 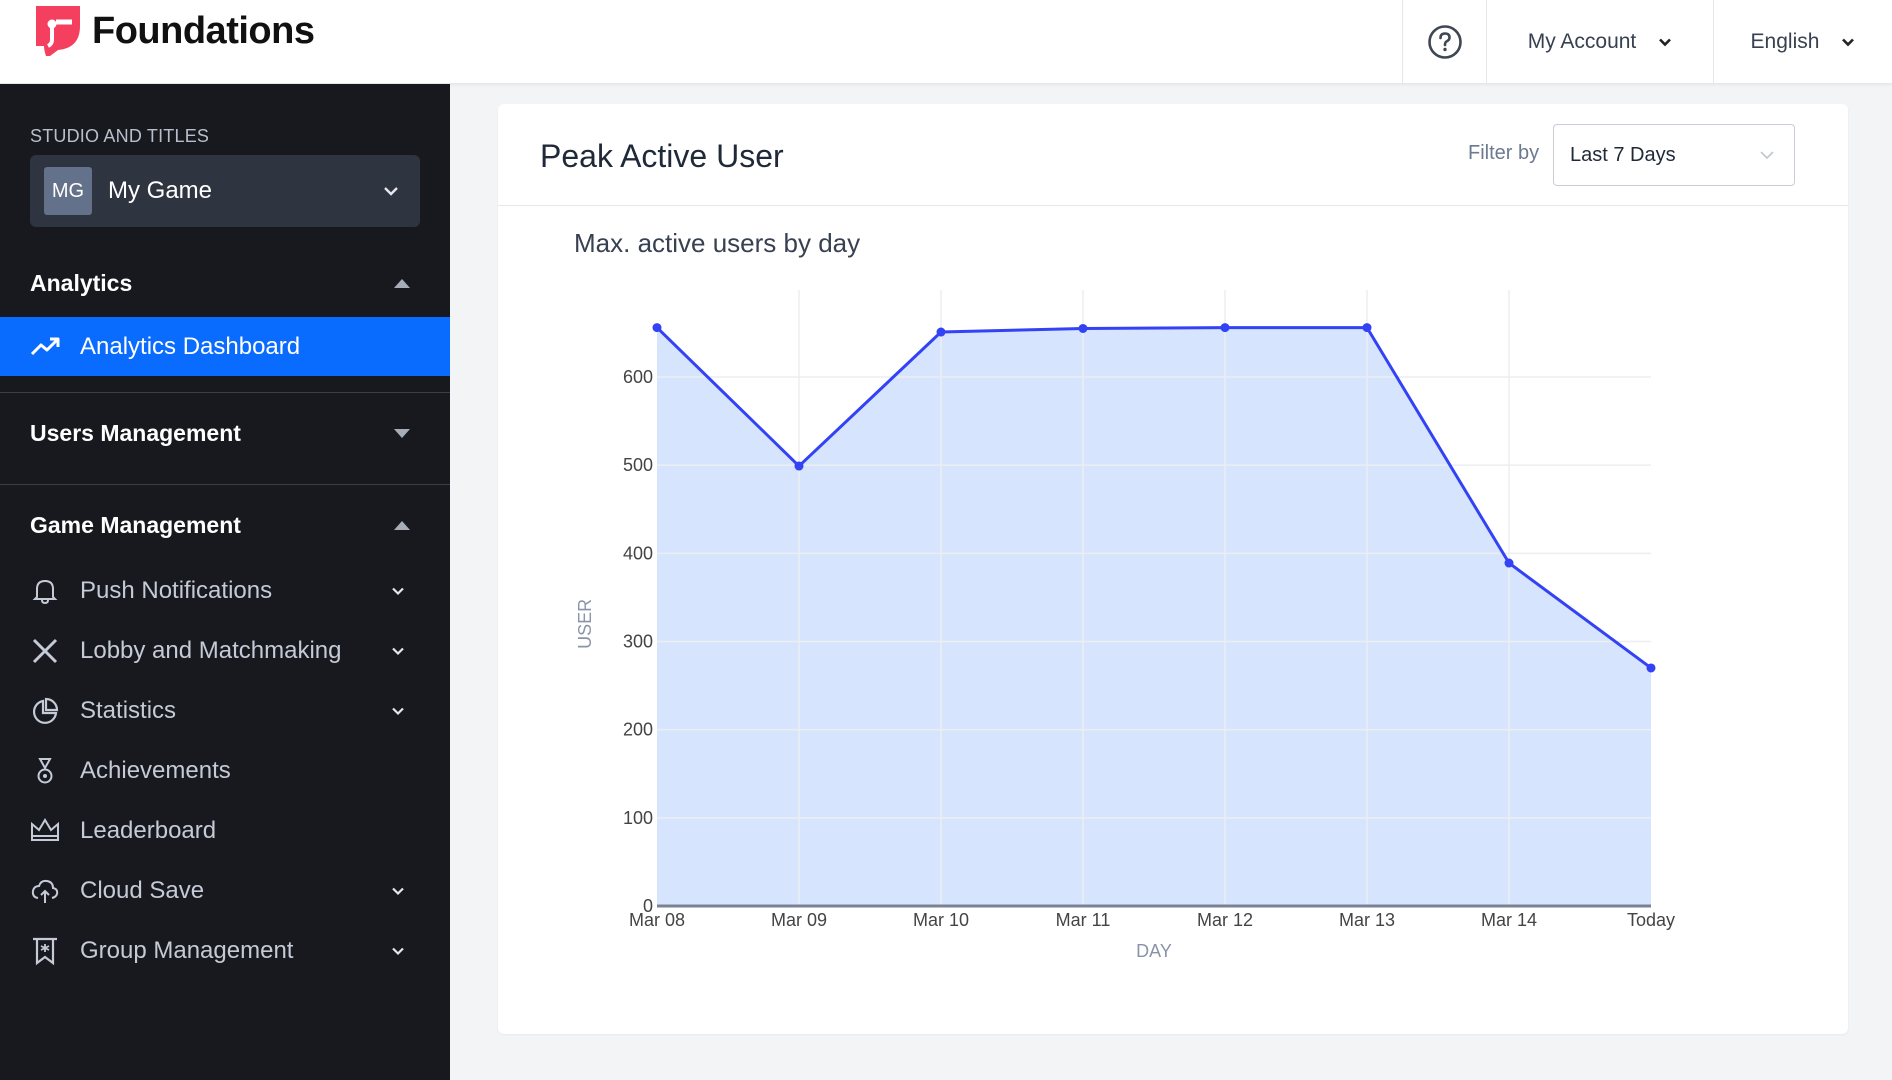 I want to click on sidebar-item-push-notifications: Push Notifications, so click(x=225, y=591).